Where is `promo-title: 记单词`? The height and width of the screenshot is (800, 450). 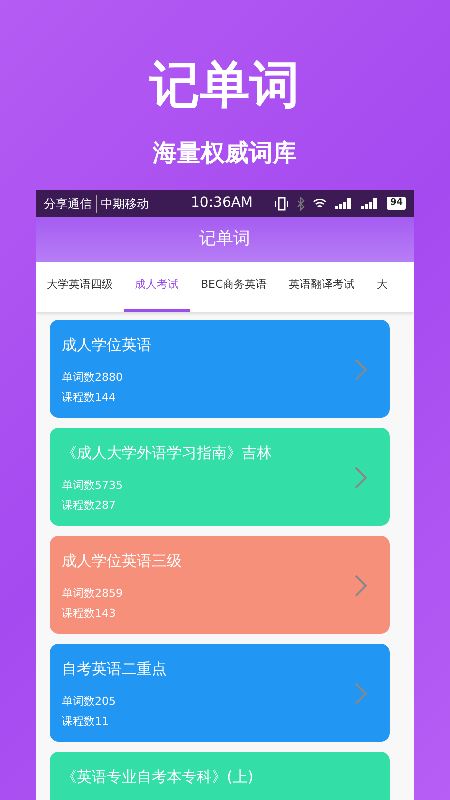
promo-title: 记单词 is located at coordinates (224, 85).